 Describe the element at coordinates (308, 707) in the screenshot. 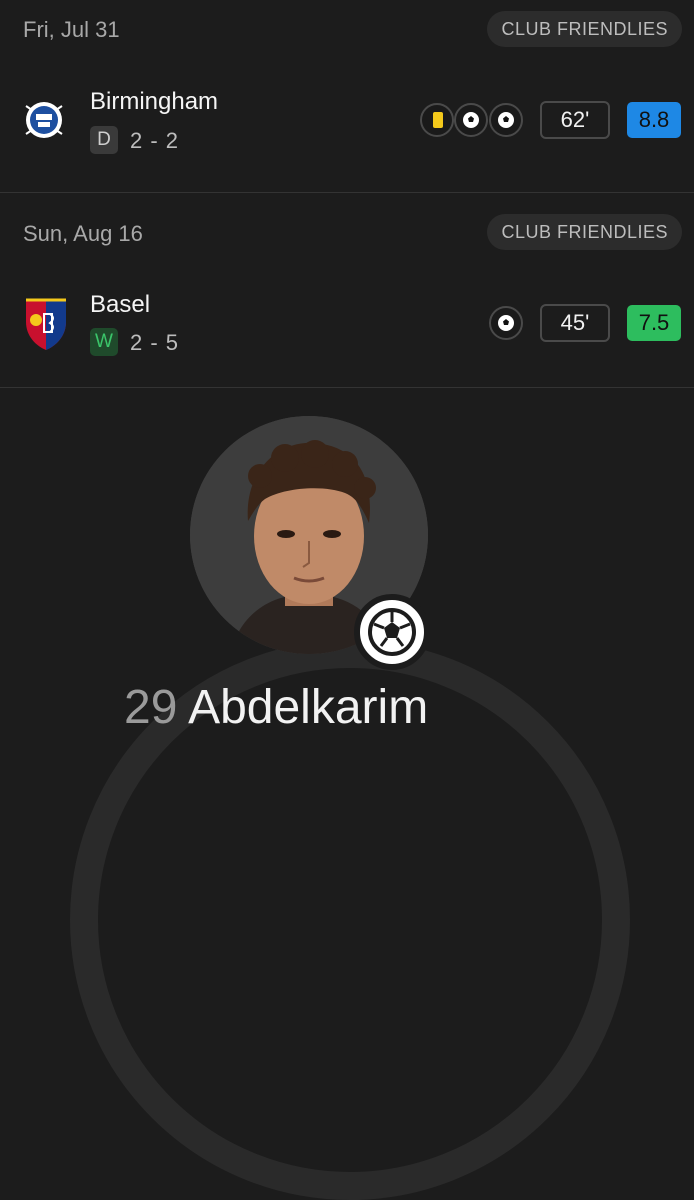

I see `player-name: Abdelkarim` at that location.